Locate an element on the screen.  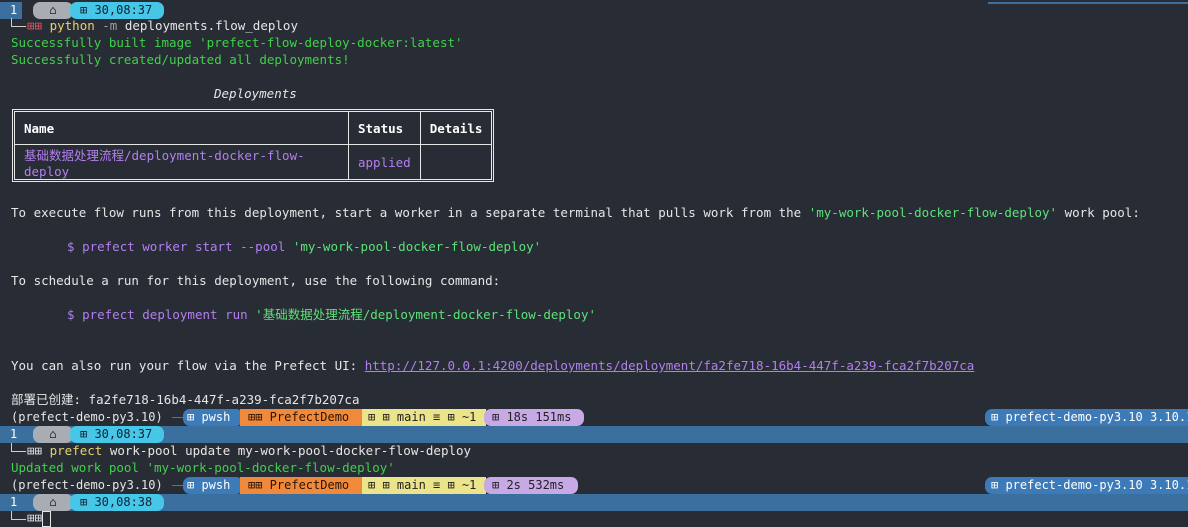
run-dollar: $ is located at coordinates (71, 314).